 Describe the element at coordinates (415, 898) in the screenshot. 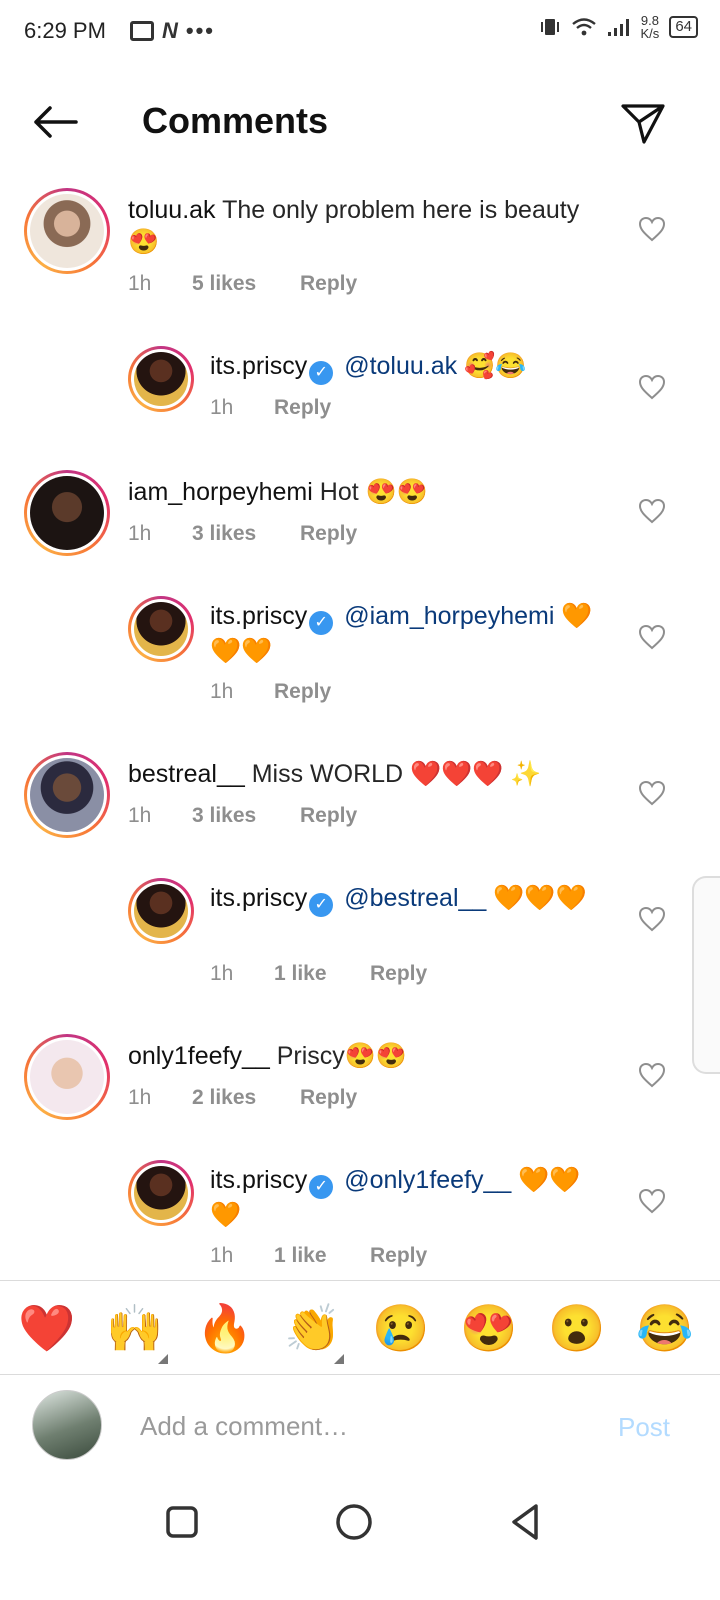

I see `mention-link: @bestreal__` at that location.